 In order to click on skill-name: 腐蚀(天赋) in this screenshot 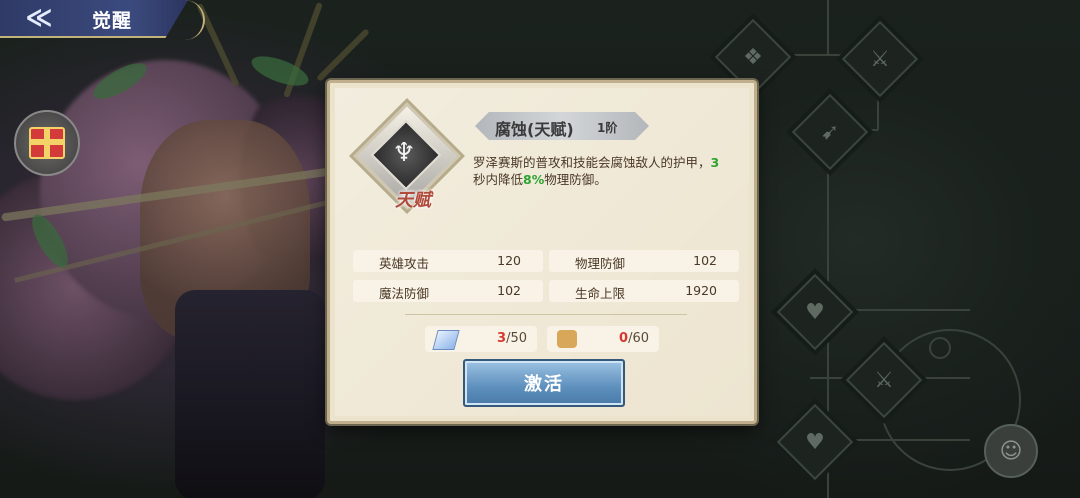, I will do `click(534, 129)`.